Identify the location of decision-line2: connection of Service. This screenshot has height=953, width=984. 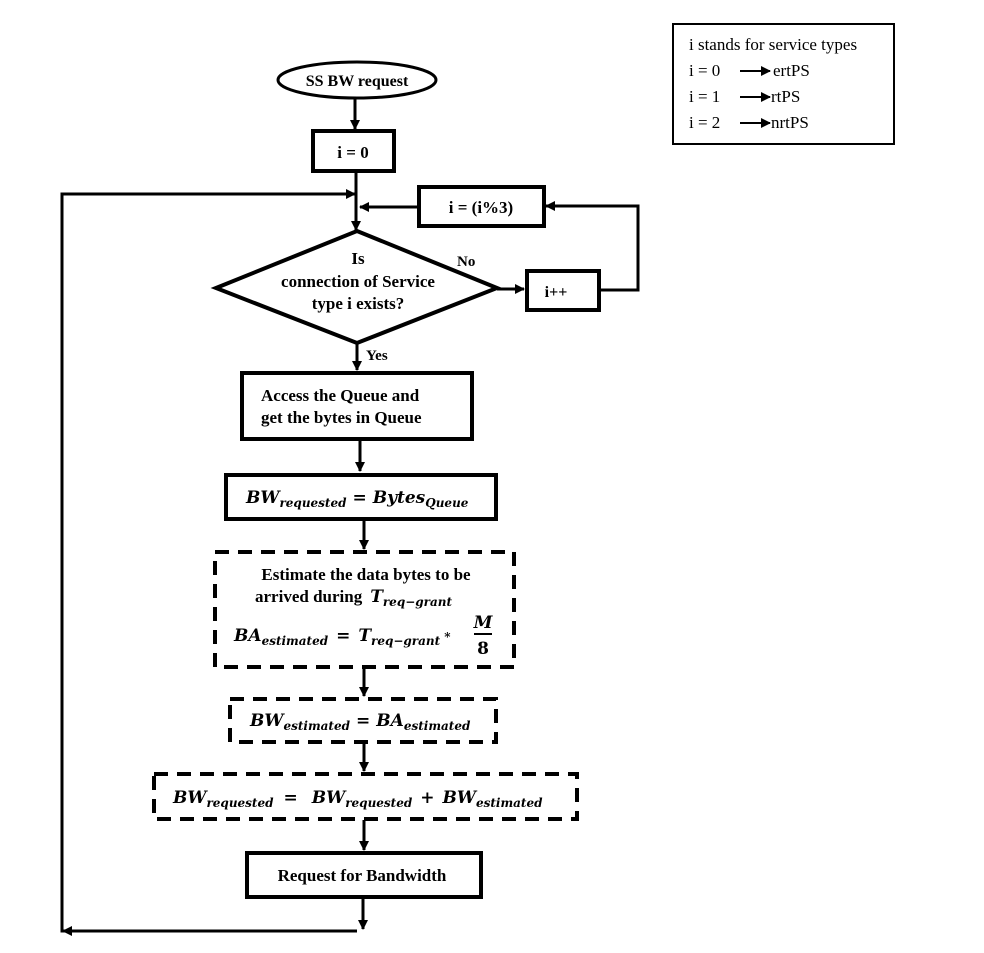
(358, 281).